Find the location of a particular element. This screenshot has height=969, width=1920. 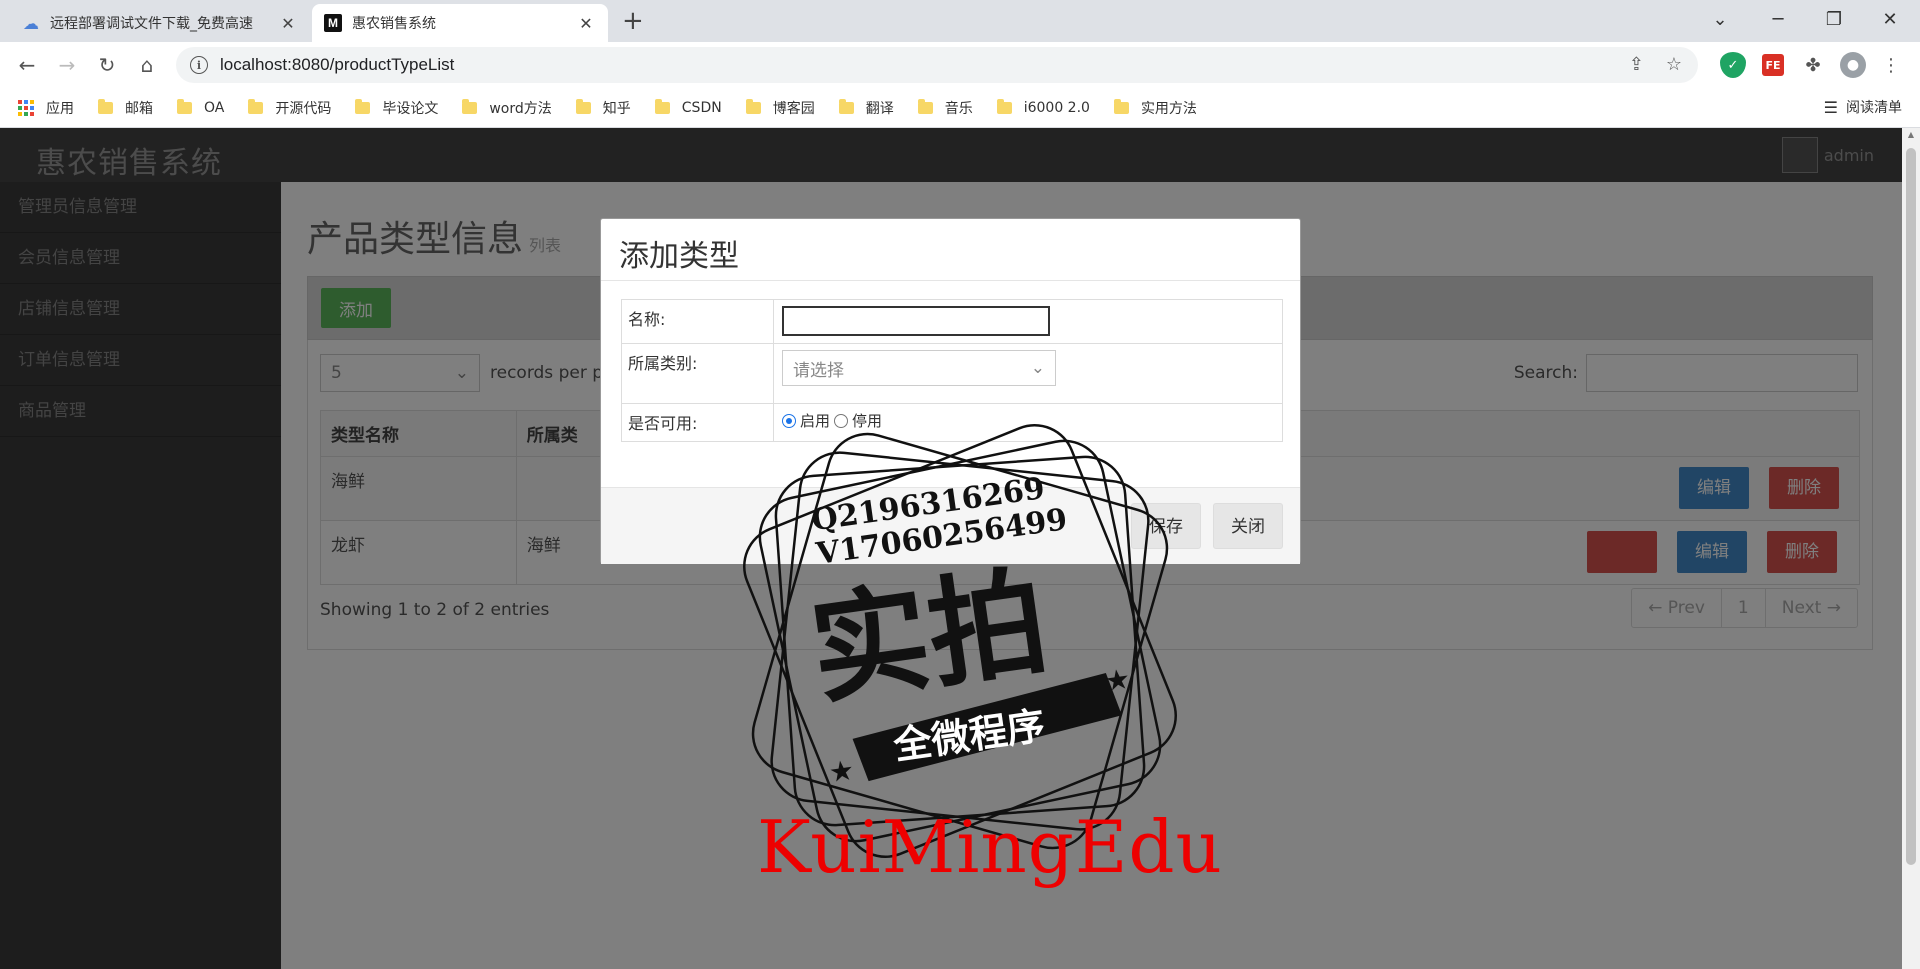

page-scrollbar: ▲ is located at coordinates (1911, 548).